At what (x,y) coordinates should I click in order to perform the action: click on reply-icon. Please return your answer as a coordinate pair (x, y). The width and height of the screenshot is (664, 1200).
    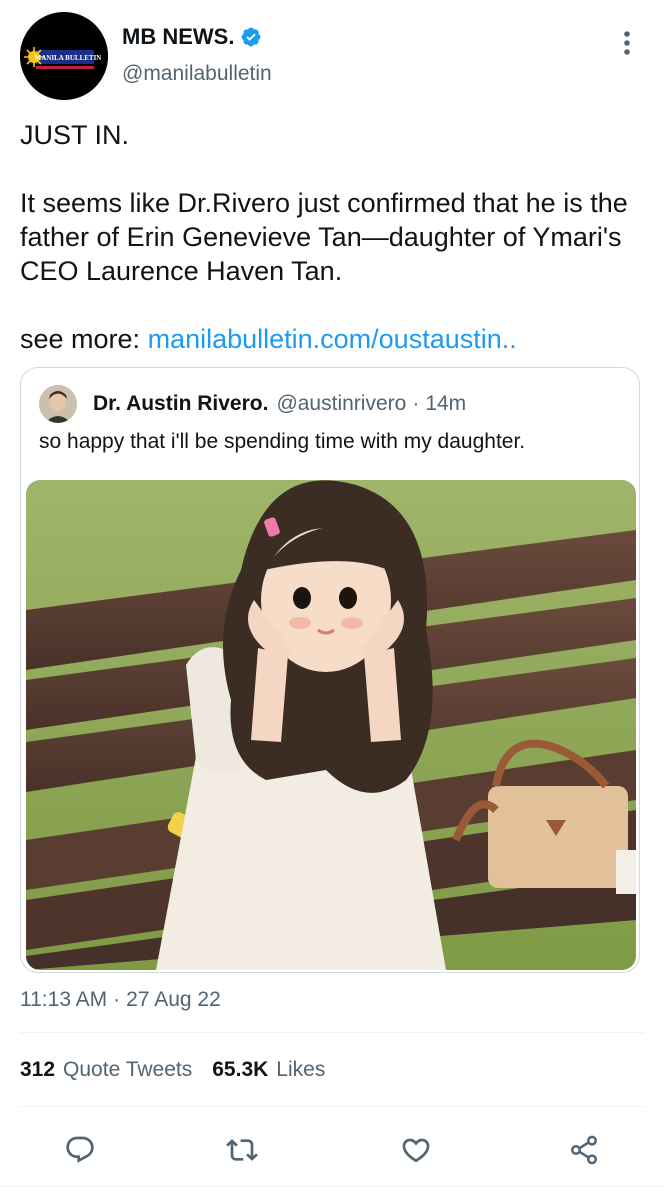
    Looking at the image, I should click on (80, 1149).